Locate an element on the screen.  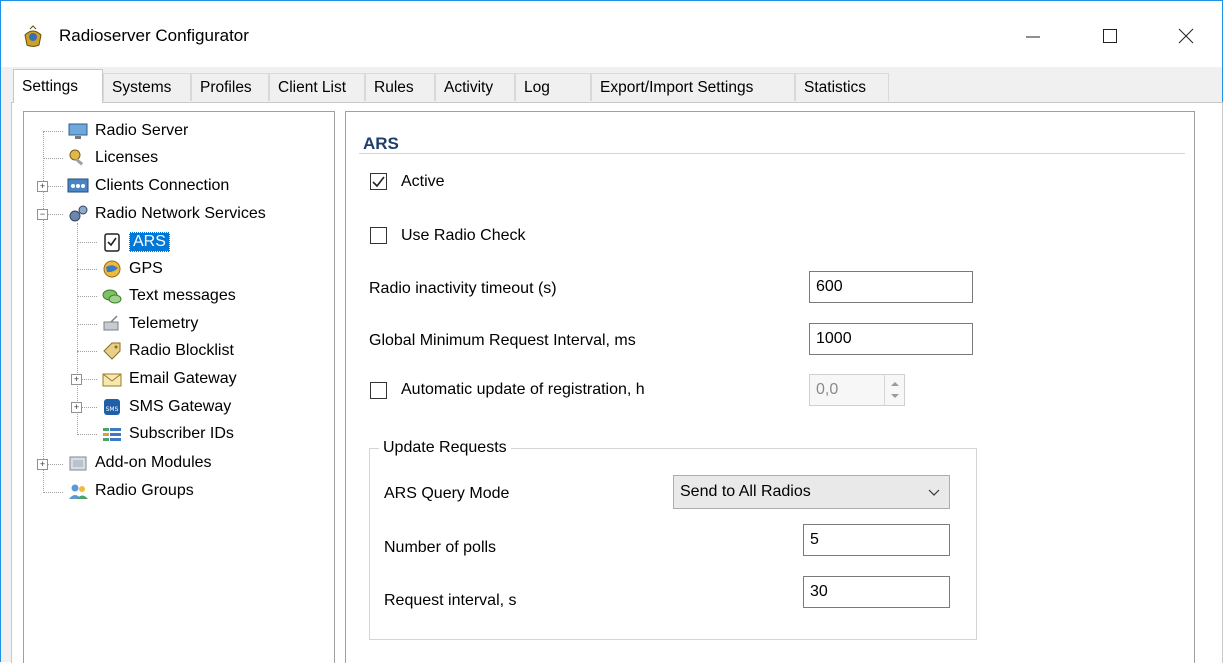
tree-item-telemetry: Telemetry is located at coordinates (149, 324).